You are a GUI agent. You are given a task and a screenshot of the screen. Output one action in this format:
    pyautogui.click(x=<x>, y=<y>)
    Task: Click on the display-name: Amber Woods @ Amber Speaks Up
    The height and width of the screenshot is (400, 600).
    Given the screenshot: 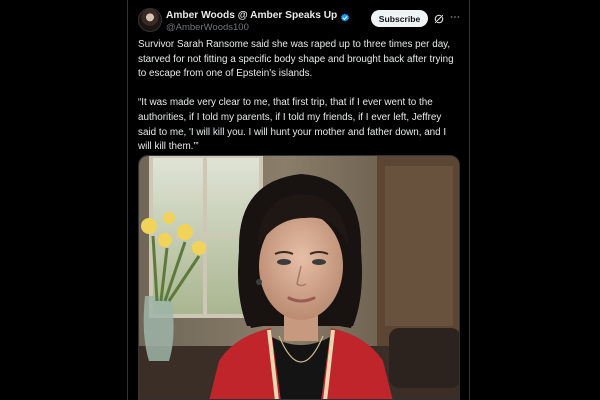 What is the action you would take?
    pyautogui.click(x=251, y=15)
    